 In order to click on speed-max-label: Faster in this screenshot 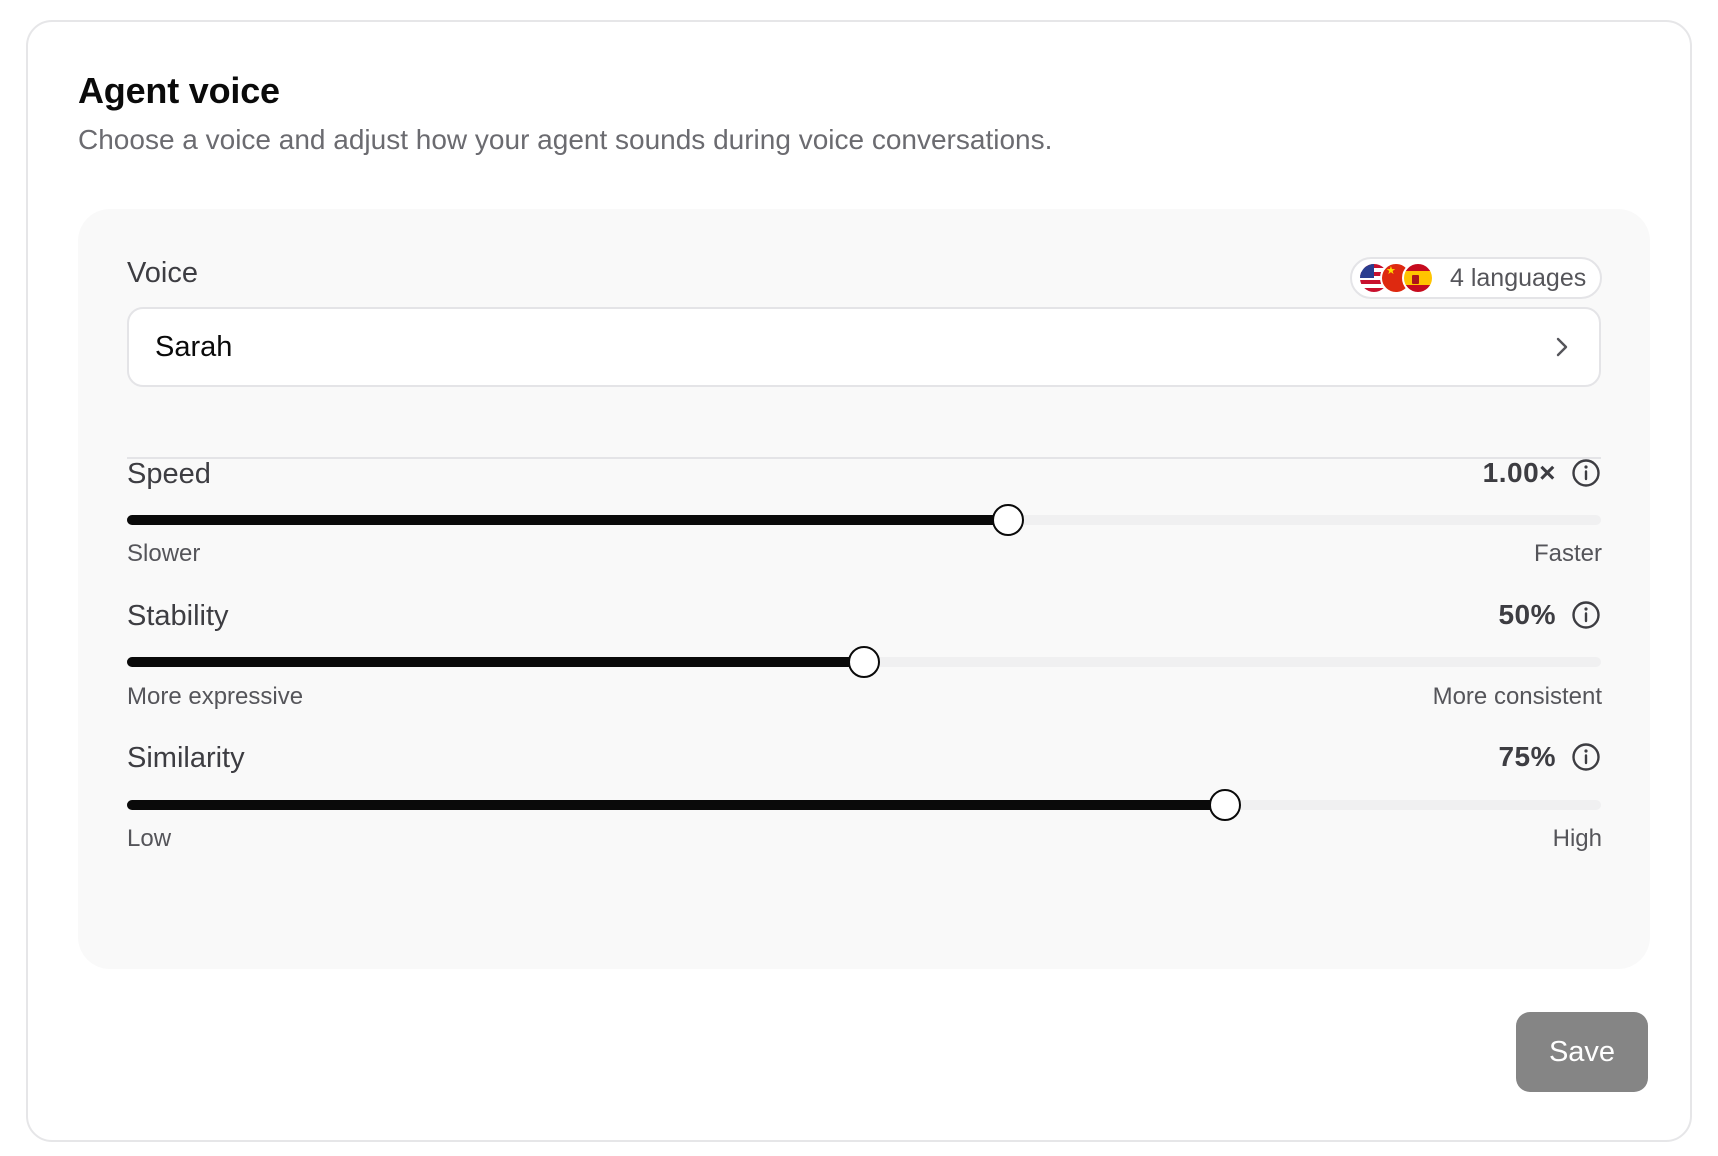, I will do `click(1567, 553)`.